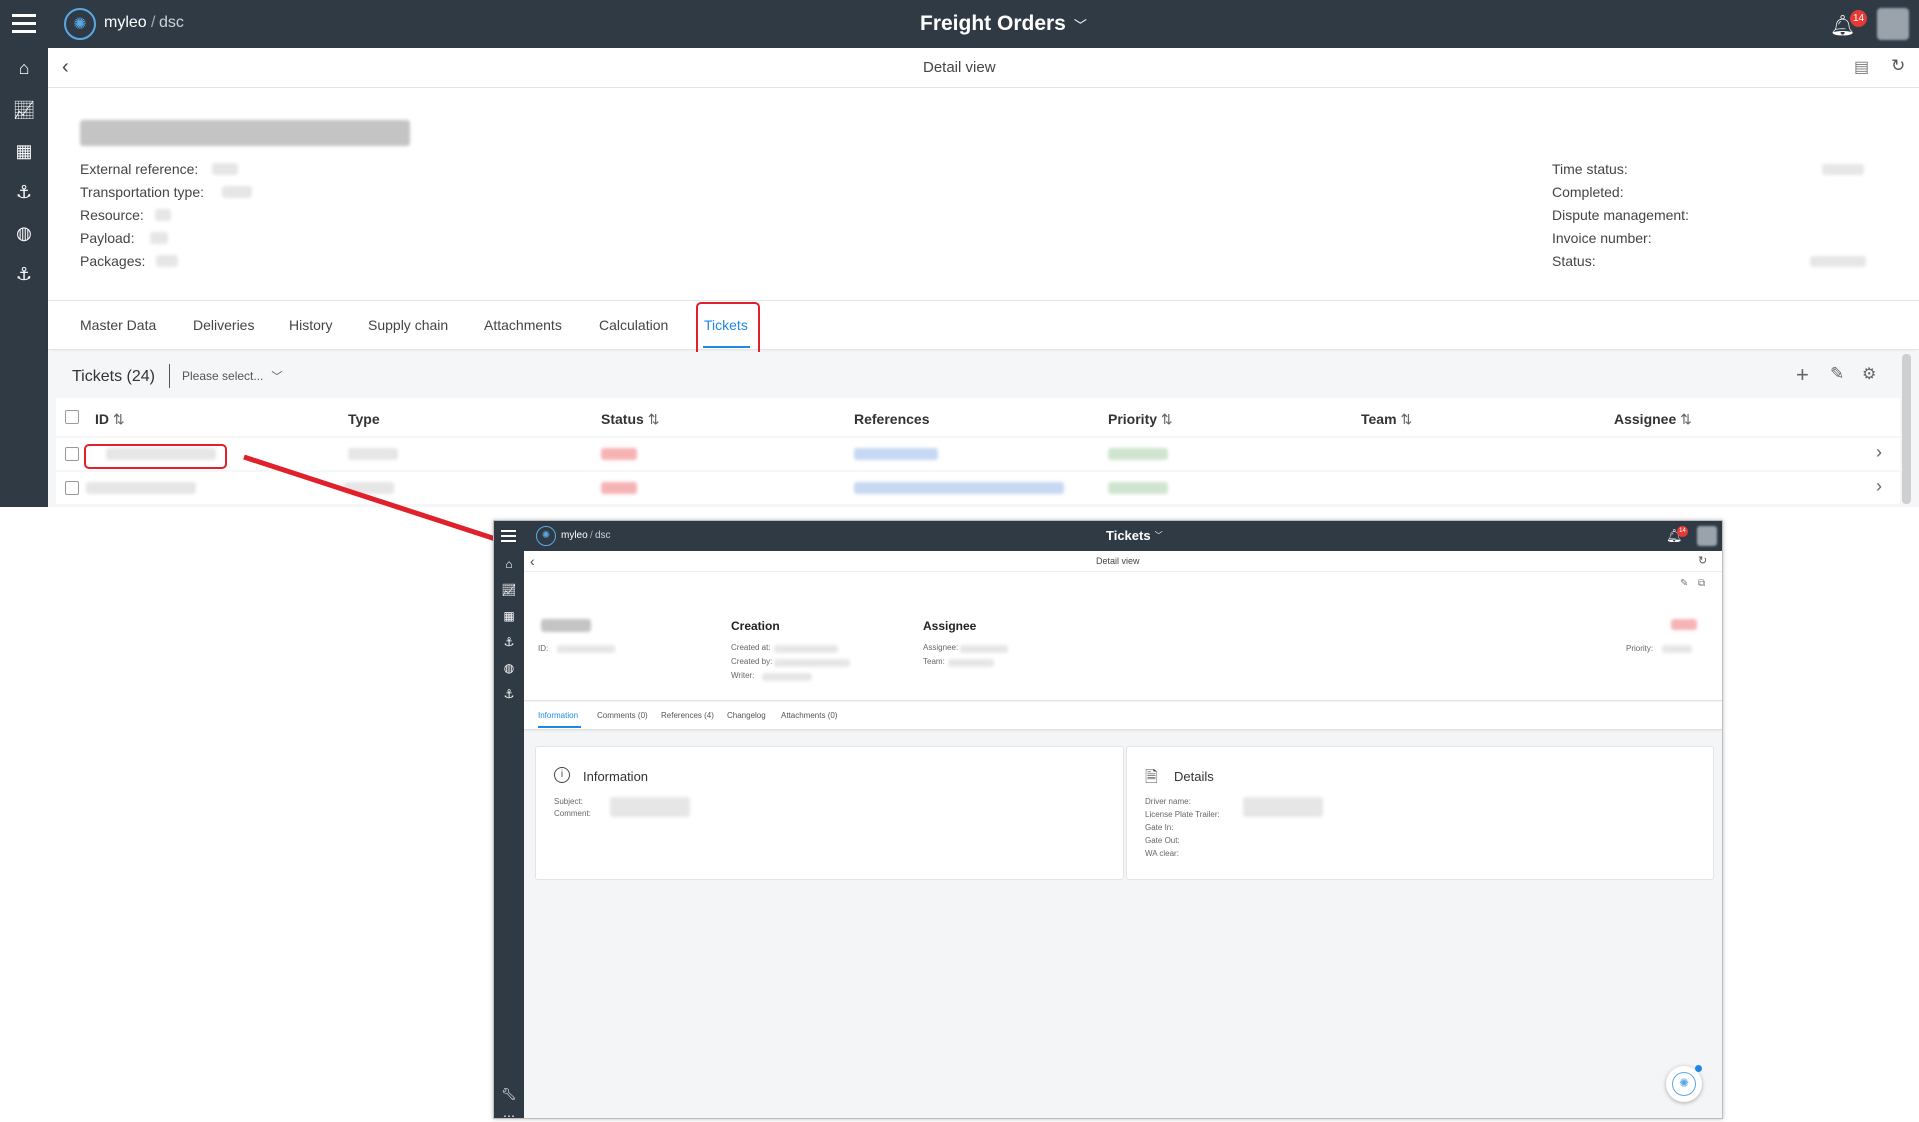  What do you see at coordinates (603, 535) in the screenshot?
I see `app-logo-sub: dsc` at bounding box center [603, 535].